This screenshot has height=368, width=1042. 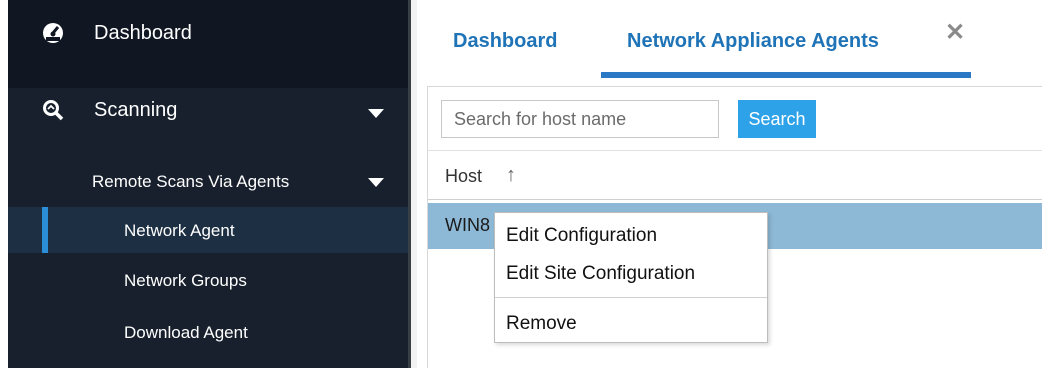 I want to click on sidebar-item-label: Download Agent, so click(x=186, y=332).